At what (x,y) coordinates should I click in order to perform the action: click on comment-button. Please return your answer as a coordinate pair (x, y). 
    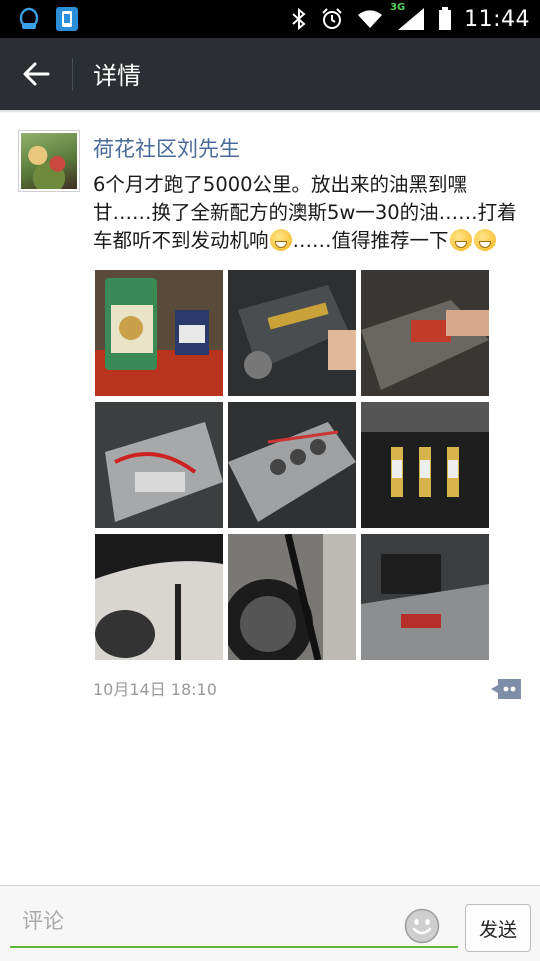
    Looking at the image, I should click on (506, 689).